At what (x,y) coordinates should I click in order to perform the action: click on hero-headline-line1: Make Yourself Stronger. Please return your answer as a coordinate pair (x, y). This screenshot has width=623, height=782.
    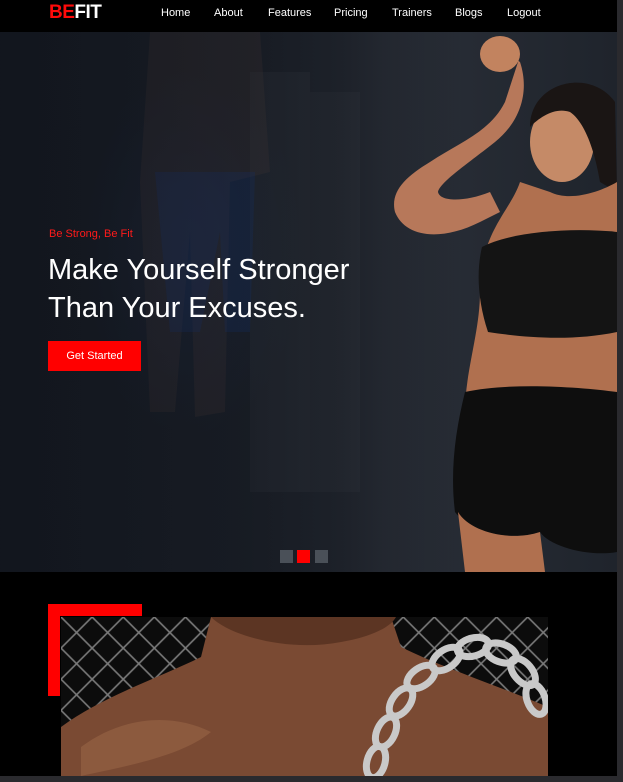
    Looking at the image, I should click on (199, 270).